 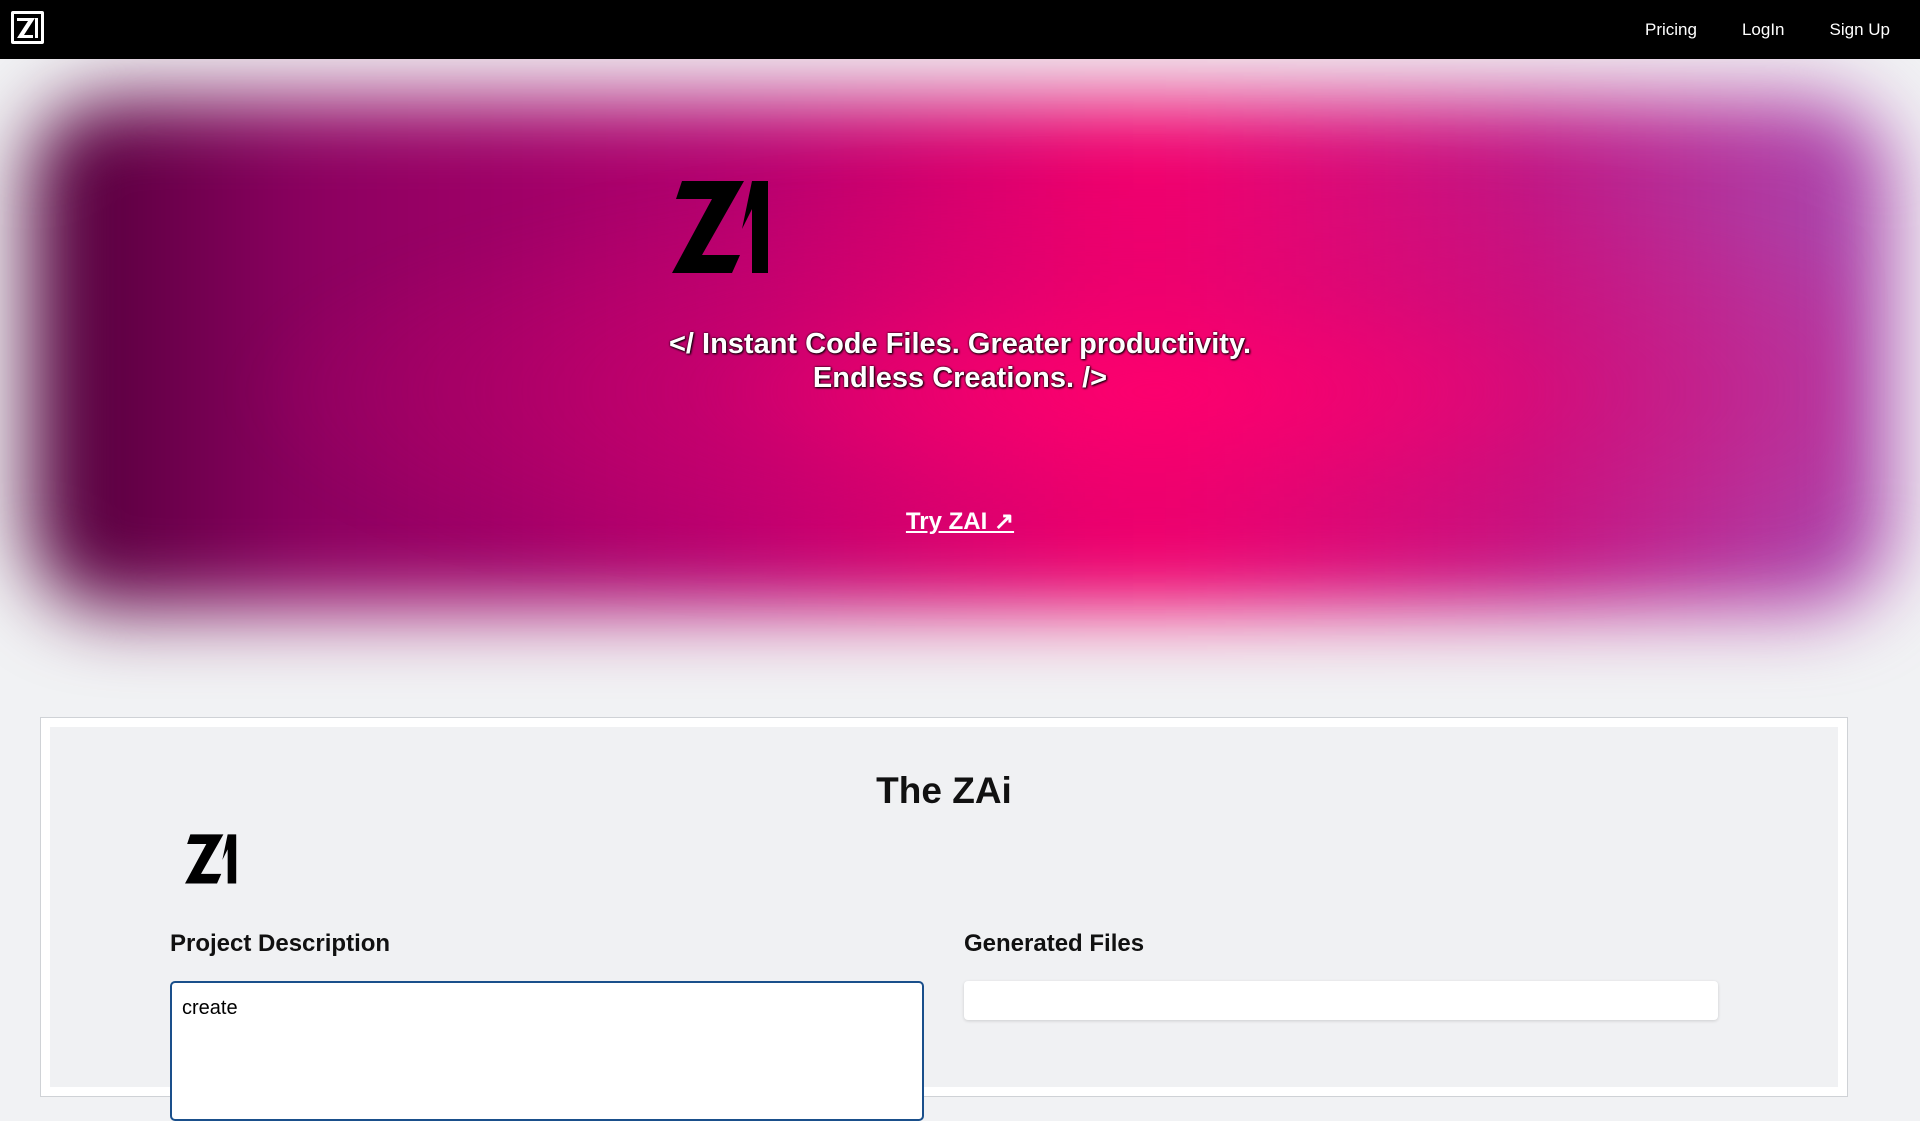 I want to click on zi-logo-icon, so click(x=27, y=27).